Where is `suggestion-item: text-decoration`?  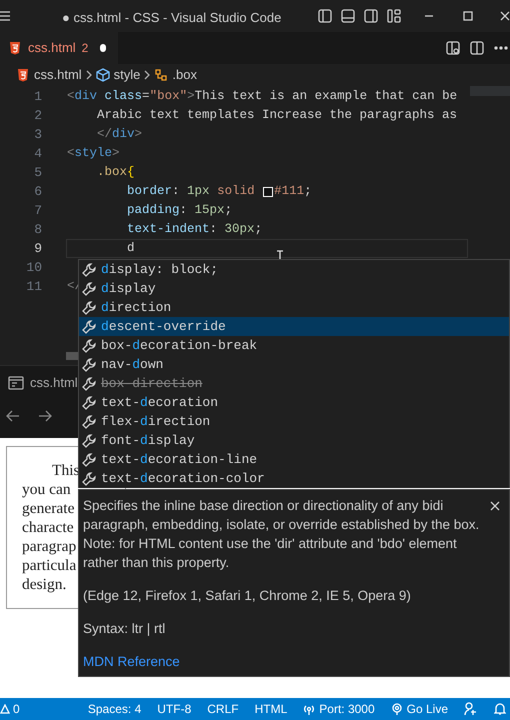
suggestion-item: text-decoration is located at coordinates (294, 402).